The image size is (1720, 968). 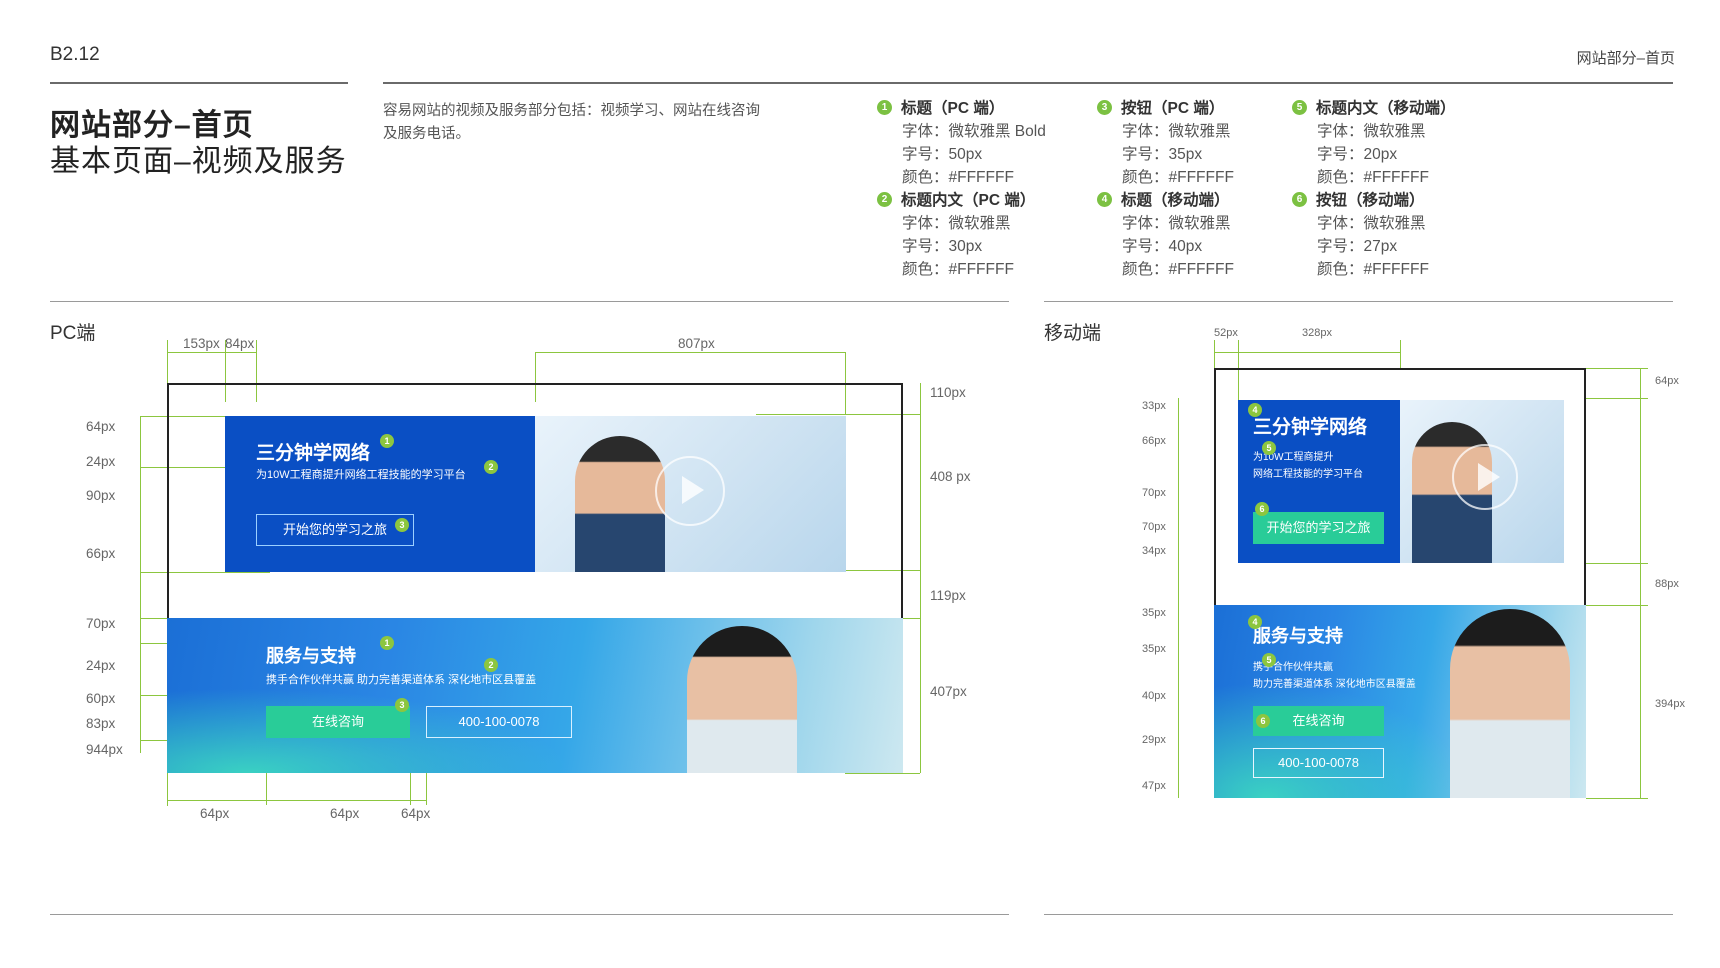 I want to click on section-label-header: 网站部分–首页, so click(x=1625, y=58).